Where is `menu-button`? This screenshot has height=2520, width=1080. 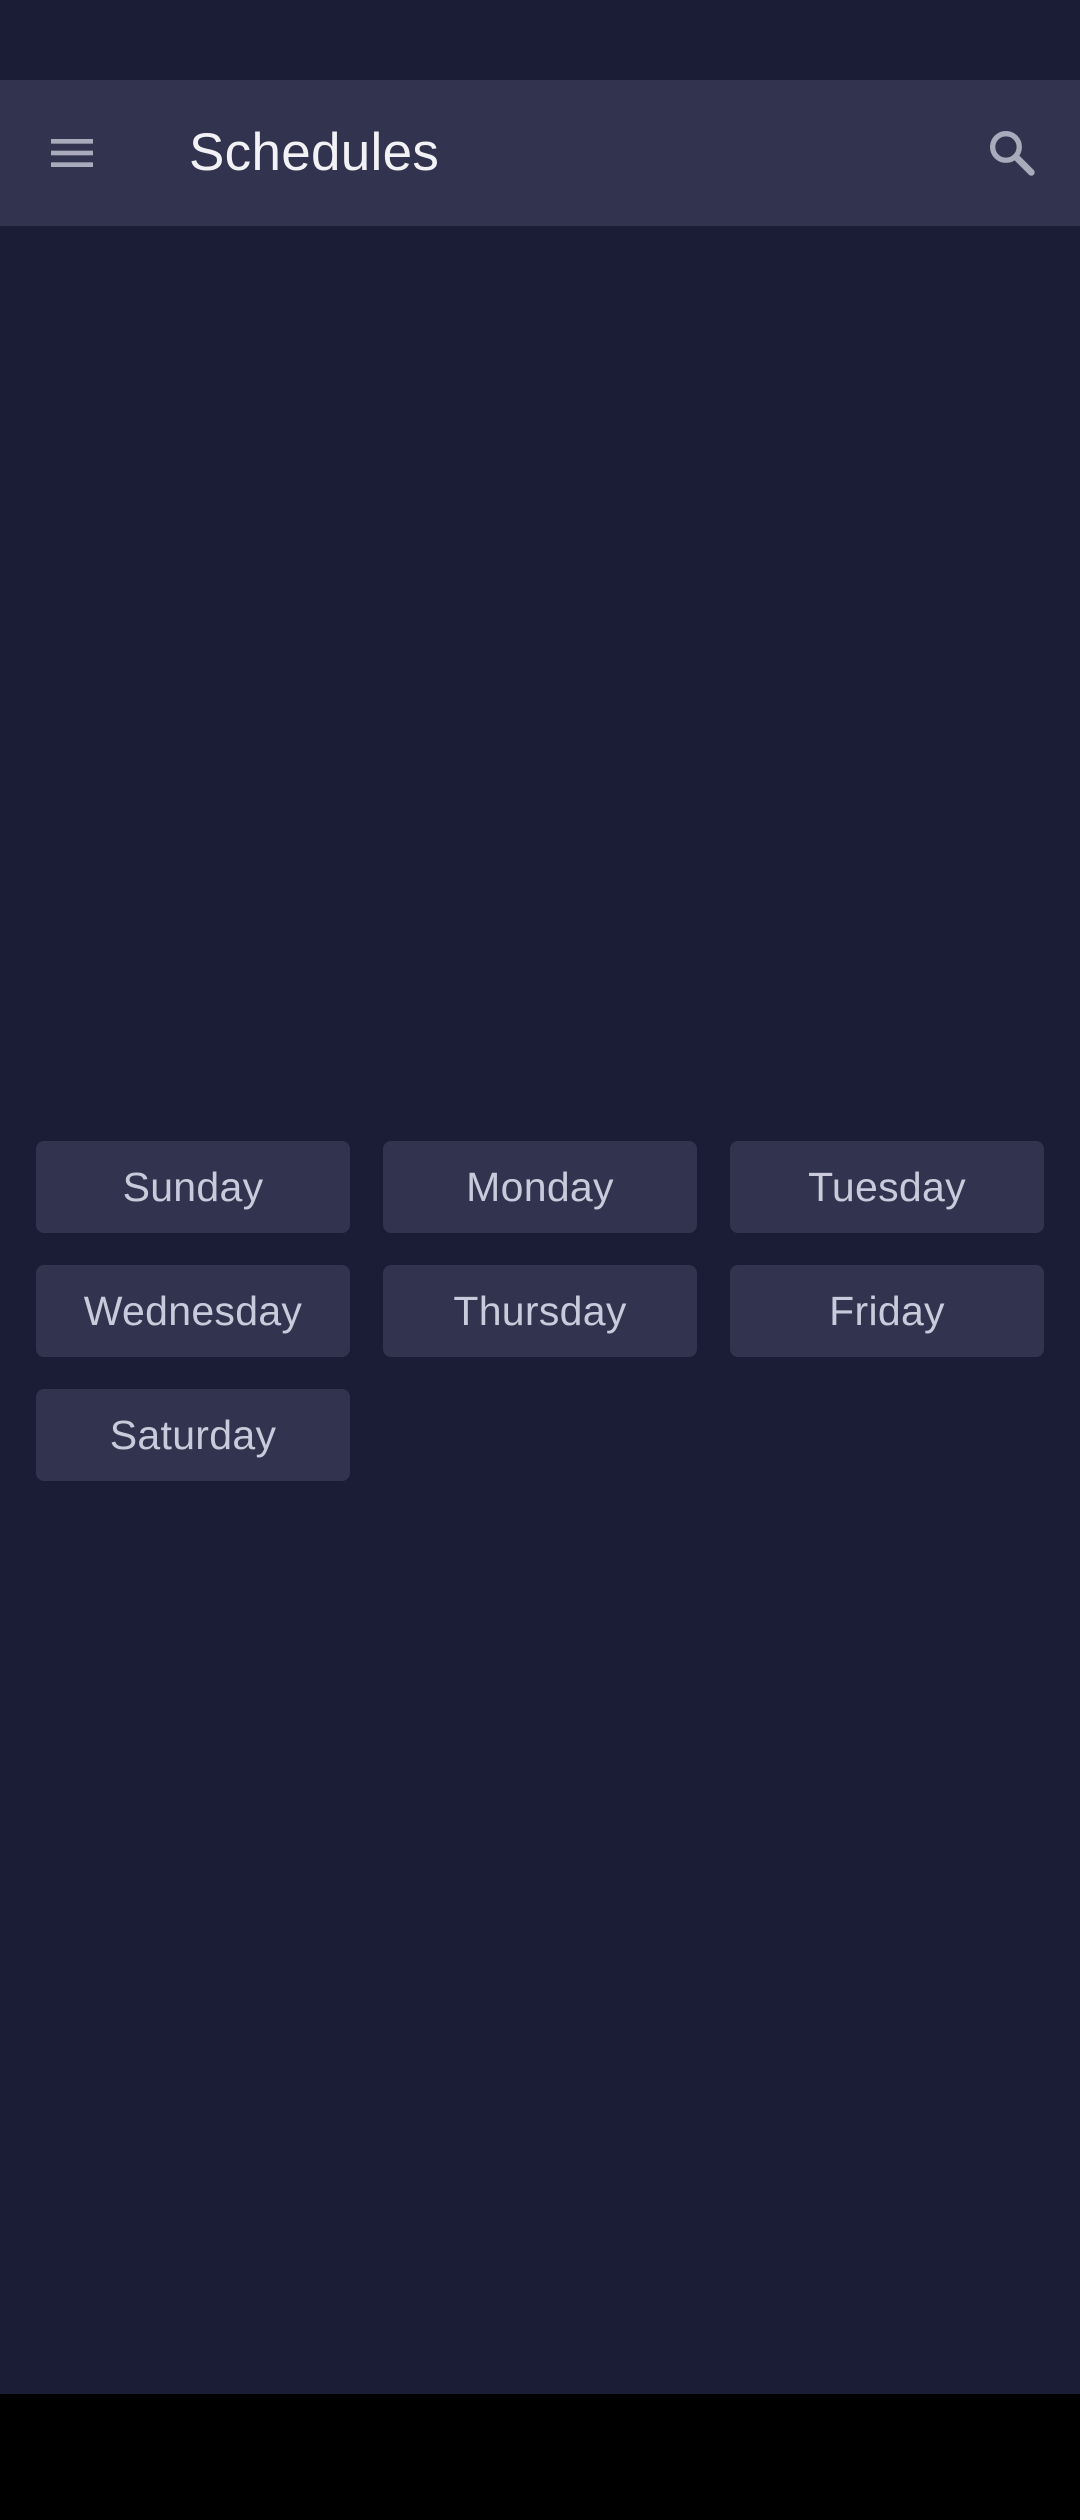
menu-button is located at coordinates (72, 153).